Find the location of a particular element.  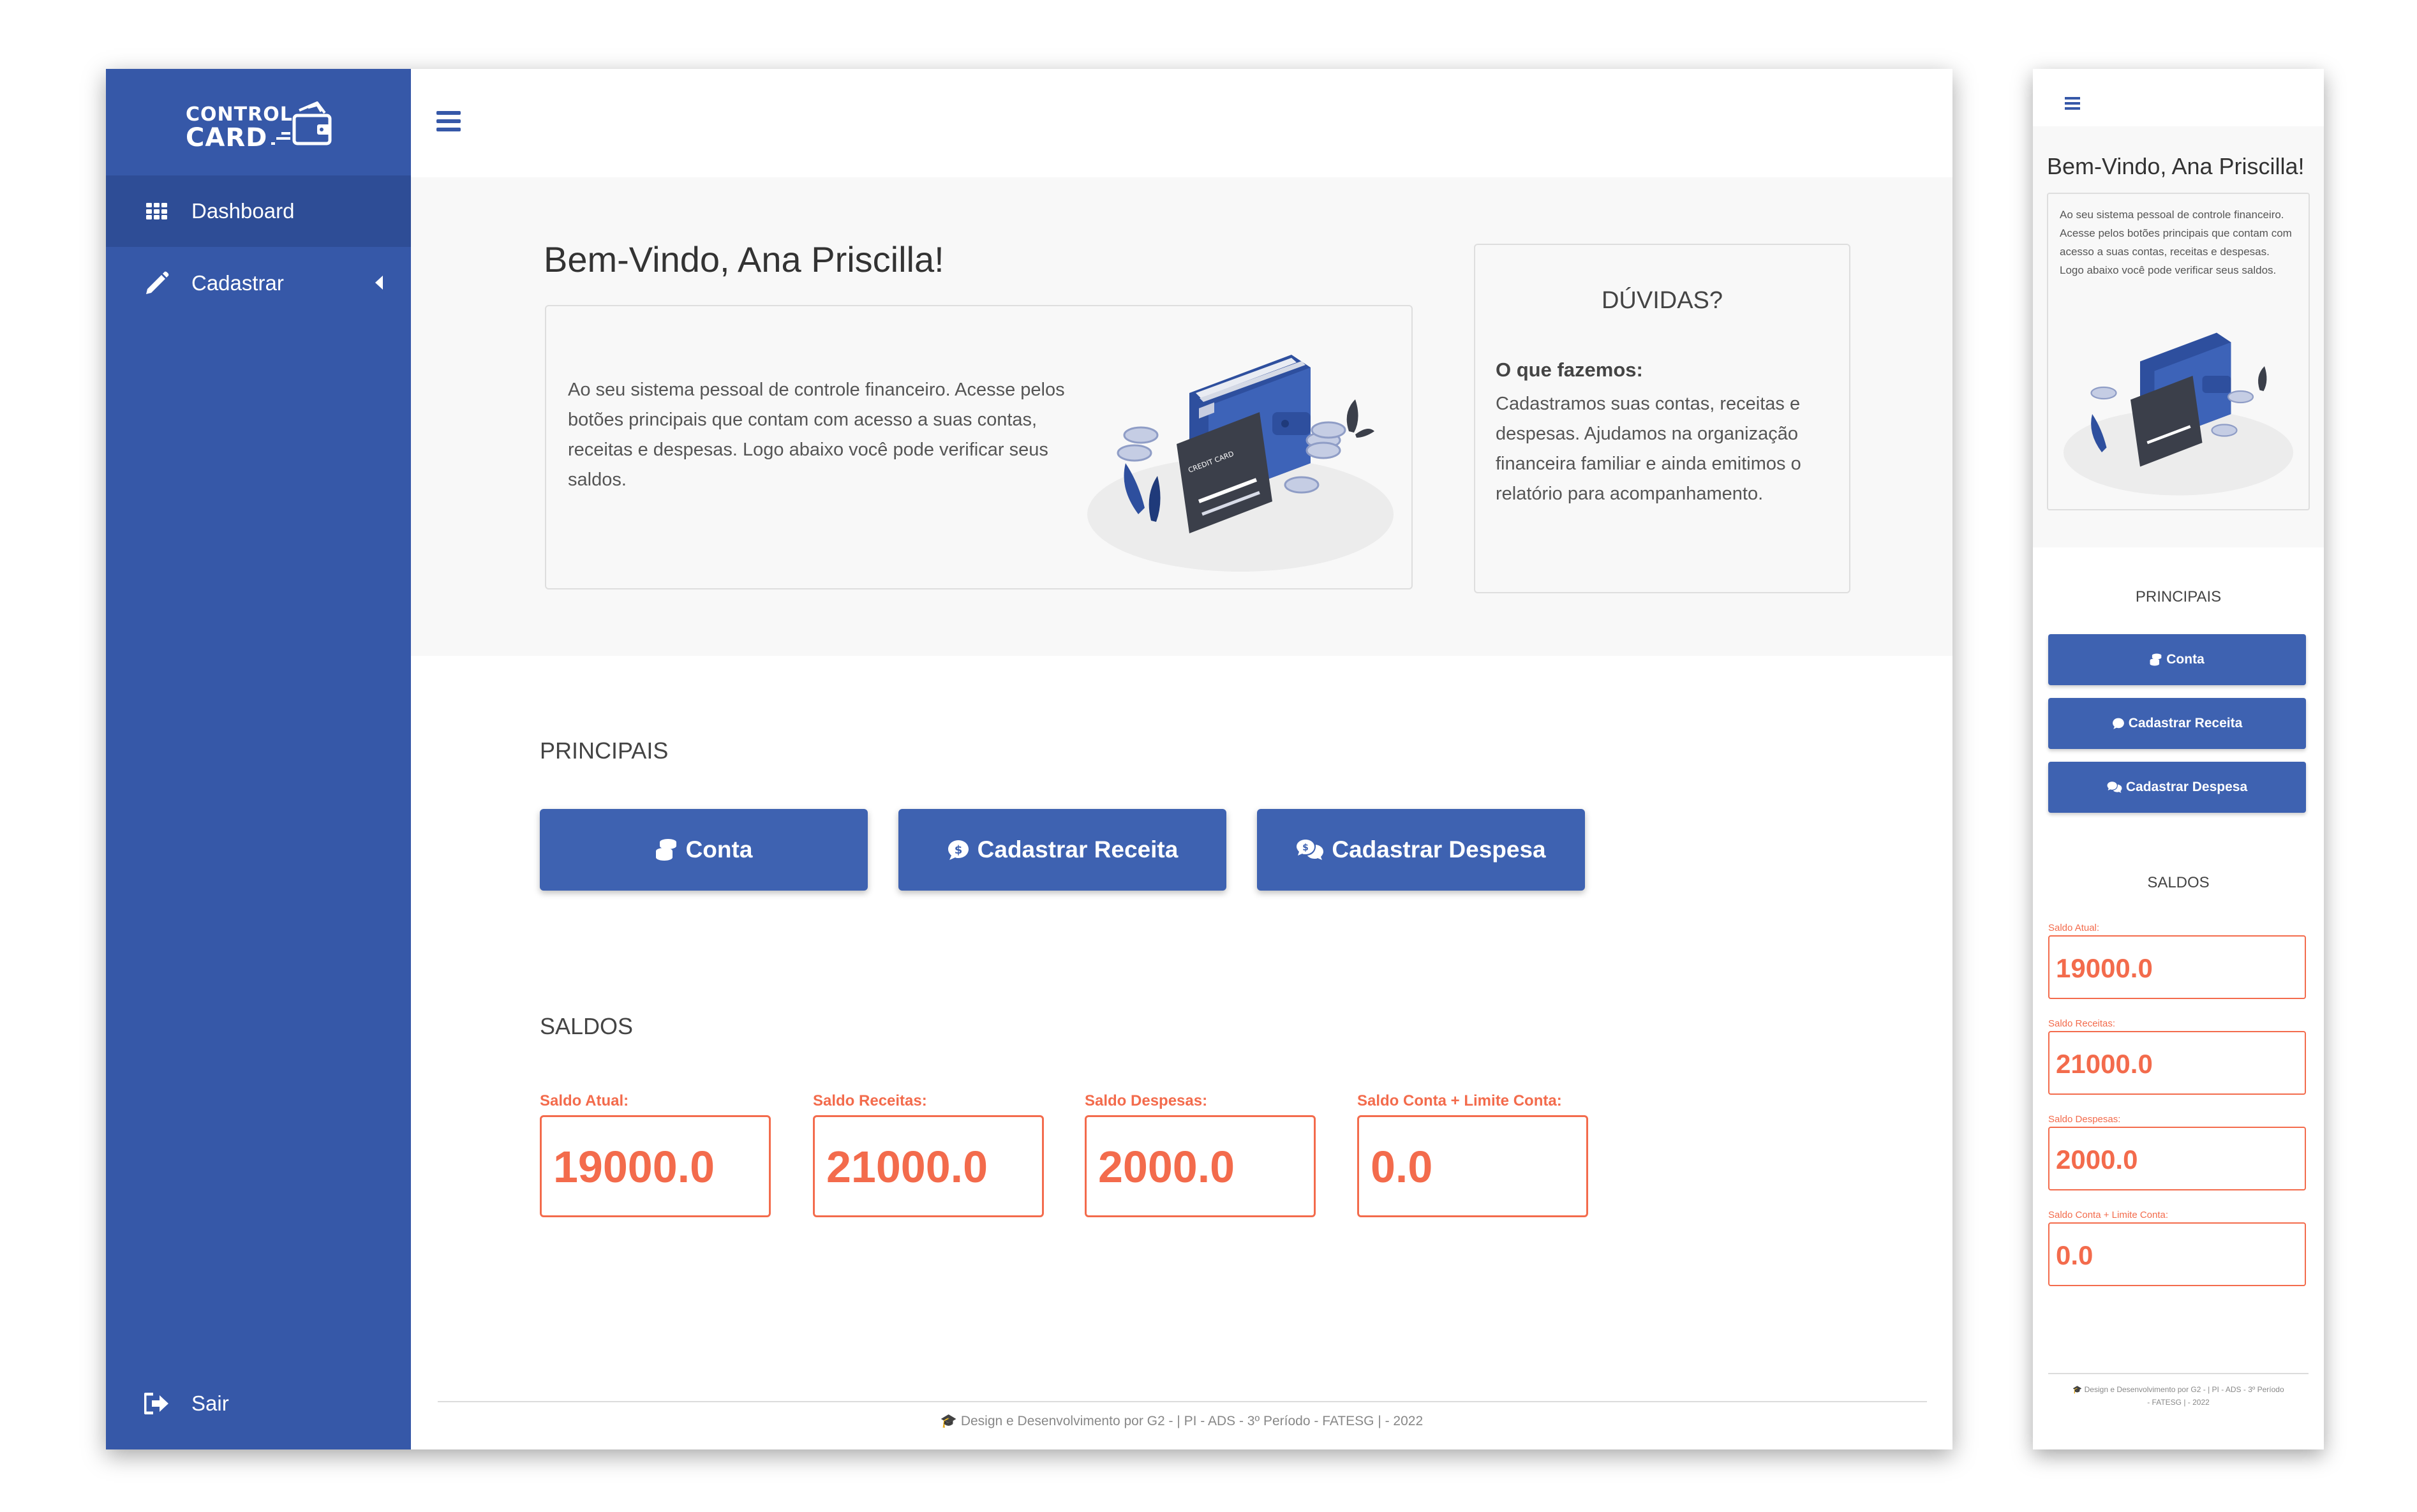

cadastrar-despesa-button: Cadastrar Despesa is located at coordinates (2177, 787).